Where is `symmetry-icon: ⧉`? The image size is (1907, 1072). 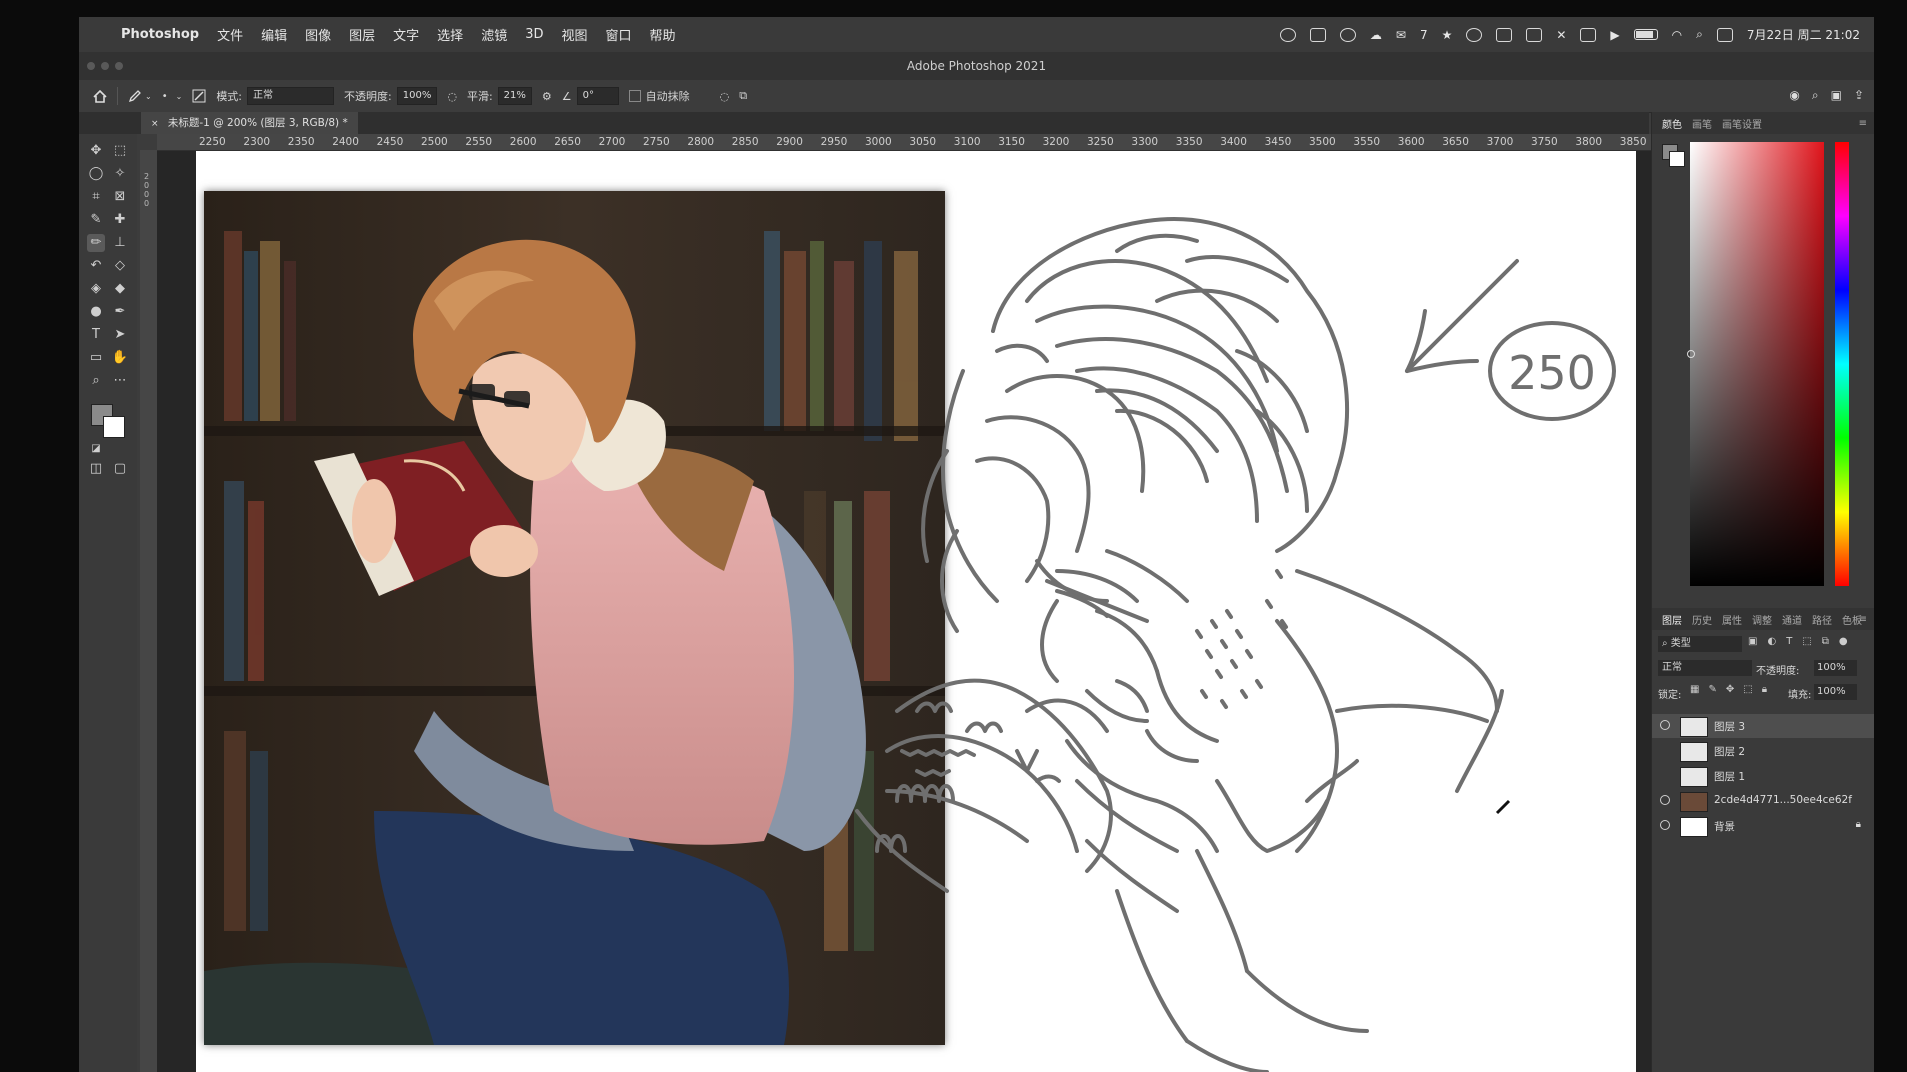
symmetry-icon: ⧉ is located at coordinates (743, 96).